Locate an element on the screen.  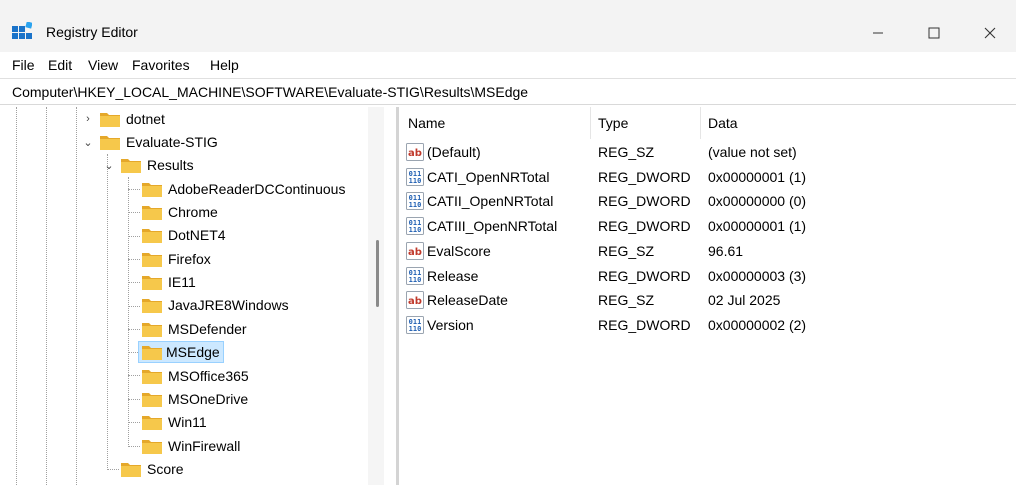
column-header-name: Name is located at coordinates (426, 123).